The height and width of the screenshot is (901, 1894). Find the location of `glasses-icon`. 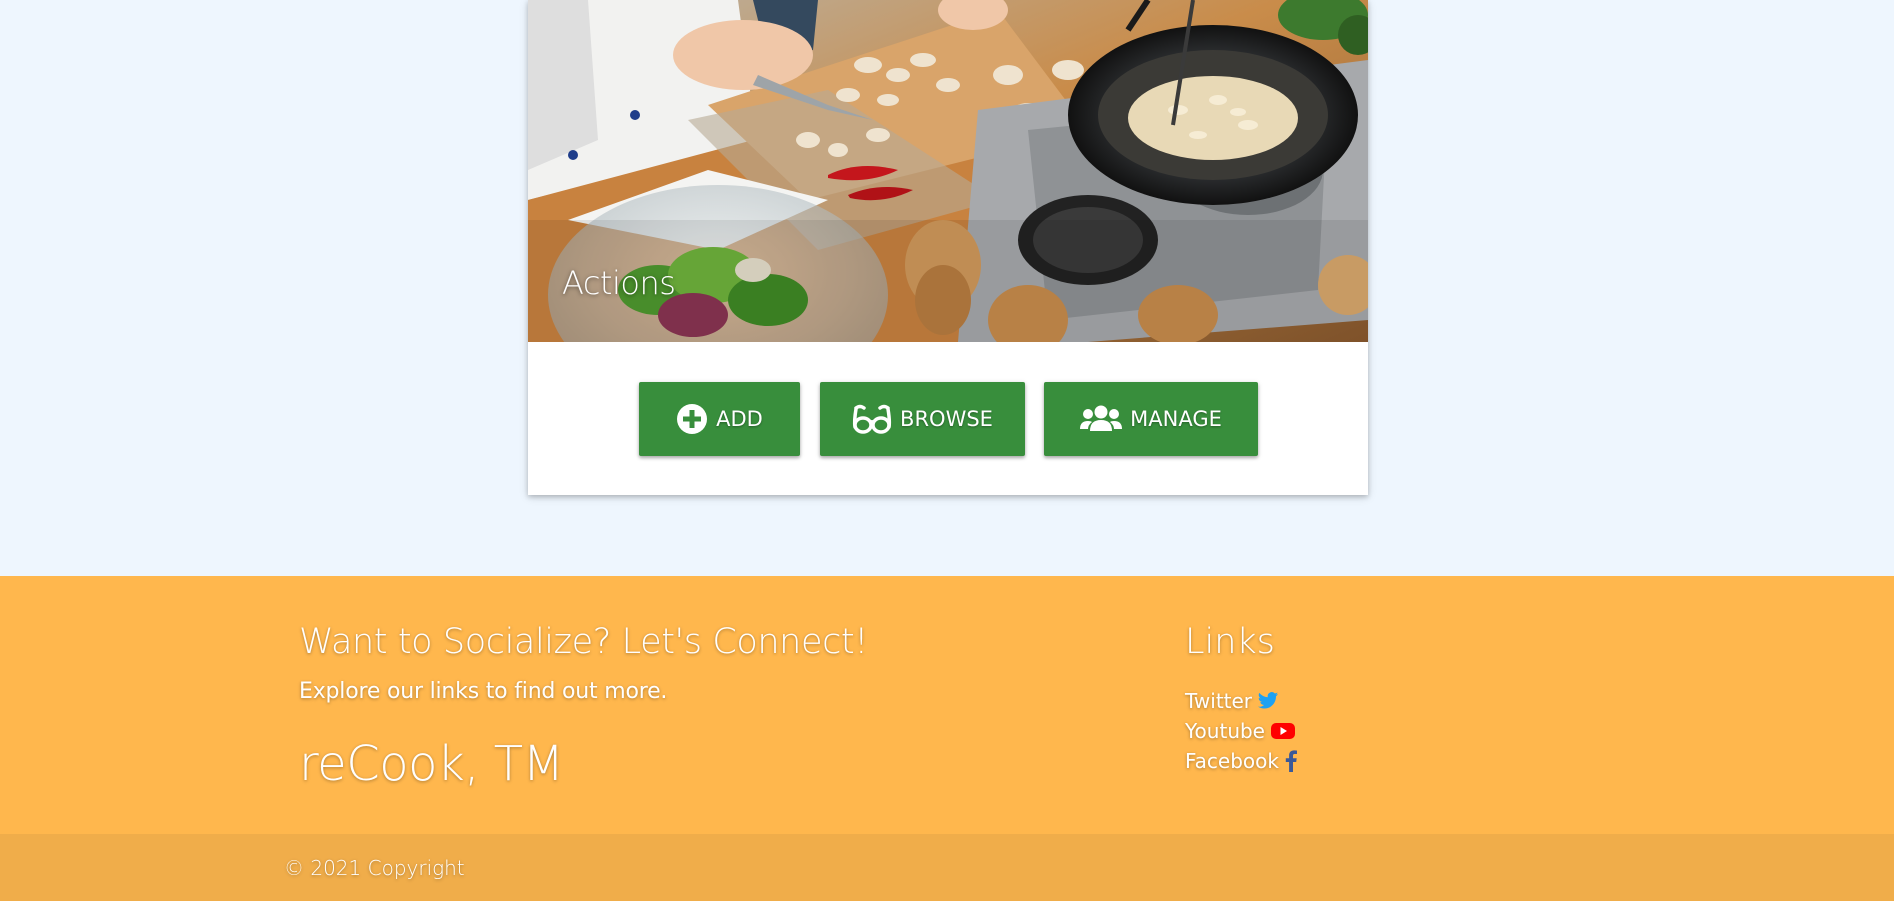

glasses-icon is located at coordinates (872, 419).